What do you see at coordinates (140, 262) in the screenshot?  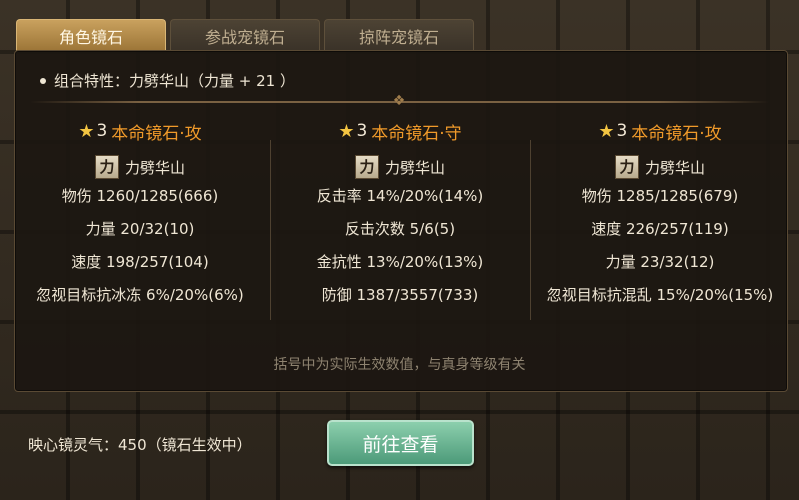 I see `stat-line: 速度 198/257(104)` at bounding box center [140, 262].